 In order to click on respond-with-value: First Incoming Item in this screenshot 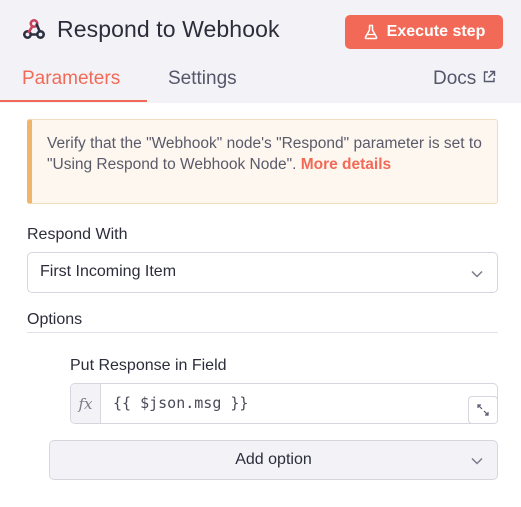, I will do `click(108, 271)`.